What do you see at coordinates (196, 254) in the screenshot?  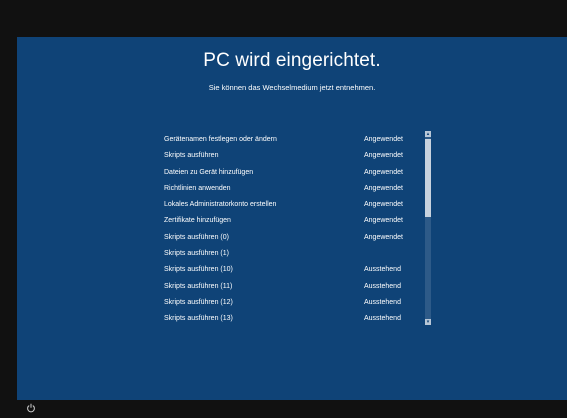 I see `step-name: Skripts ausführen (1)` at bounding box center [196, 254].